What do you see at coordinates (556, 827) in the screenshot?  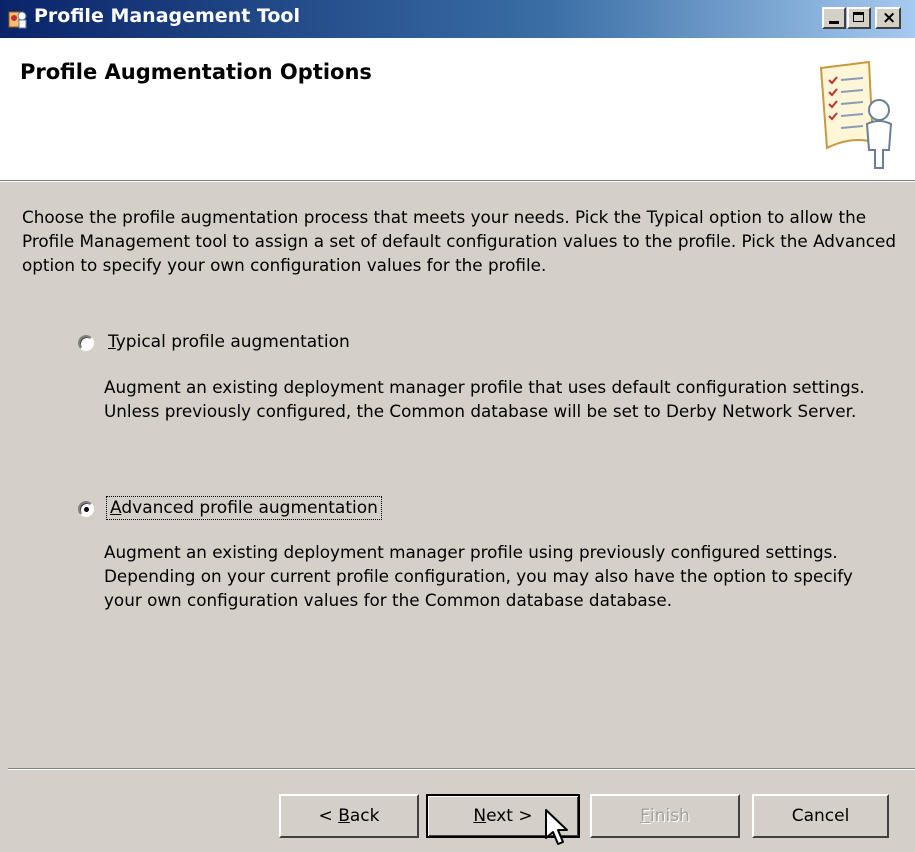 I see `mouse-pointer-icon` at bounding box center [556, 827].